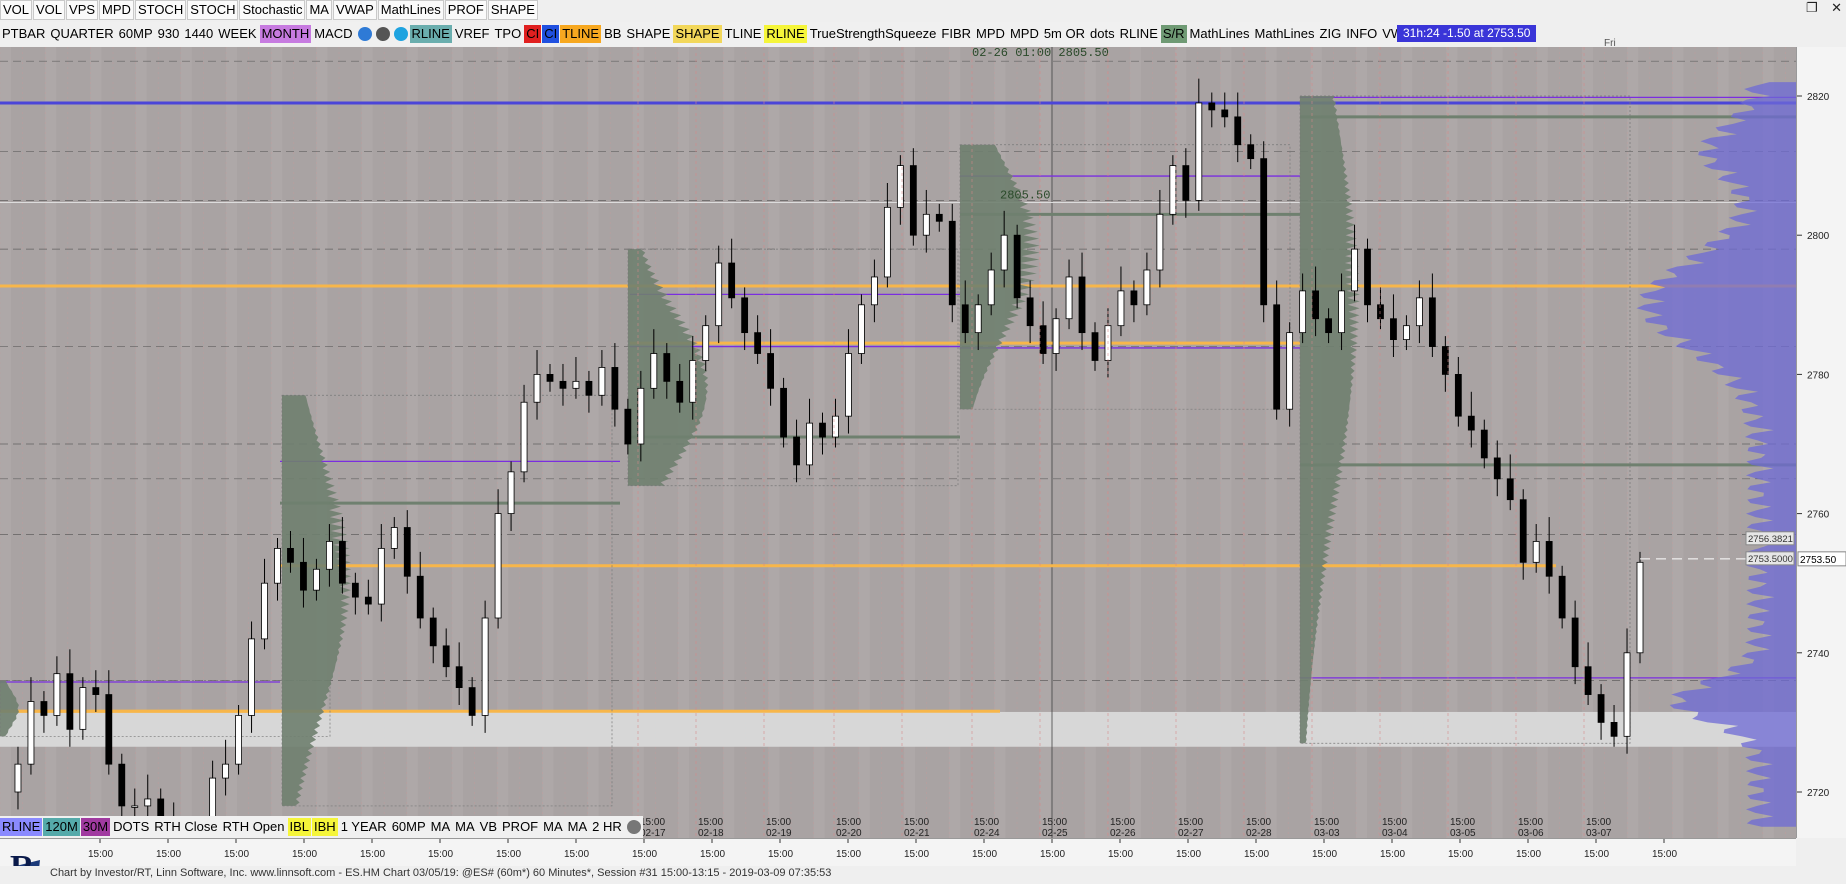 Image resolution: width=1846 pixels, height=884 pixels. I want to click on study-bb-button: BB, so click(612, 34).